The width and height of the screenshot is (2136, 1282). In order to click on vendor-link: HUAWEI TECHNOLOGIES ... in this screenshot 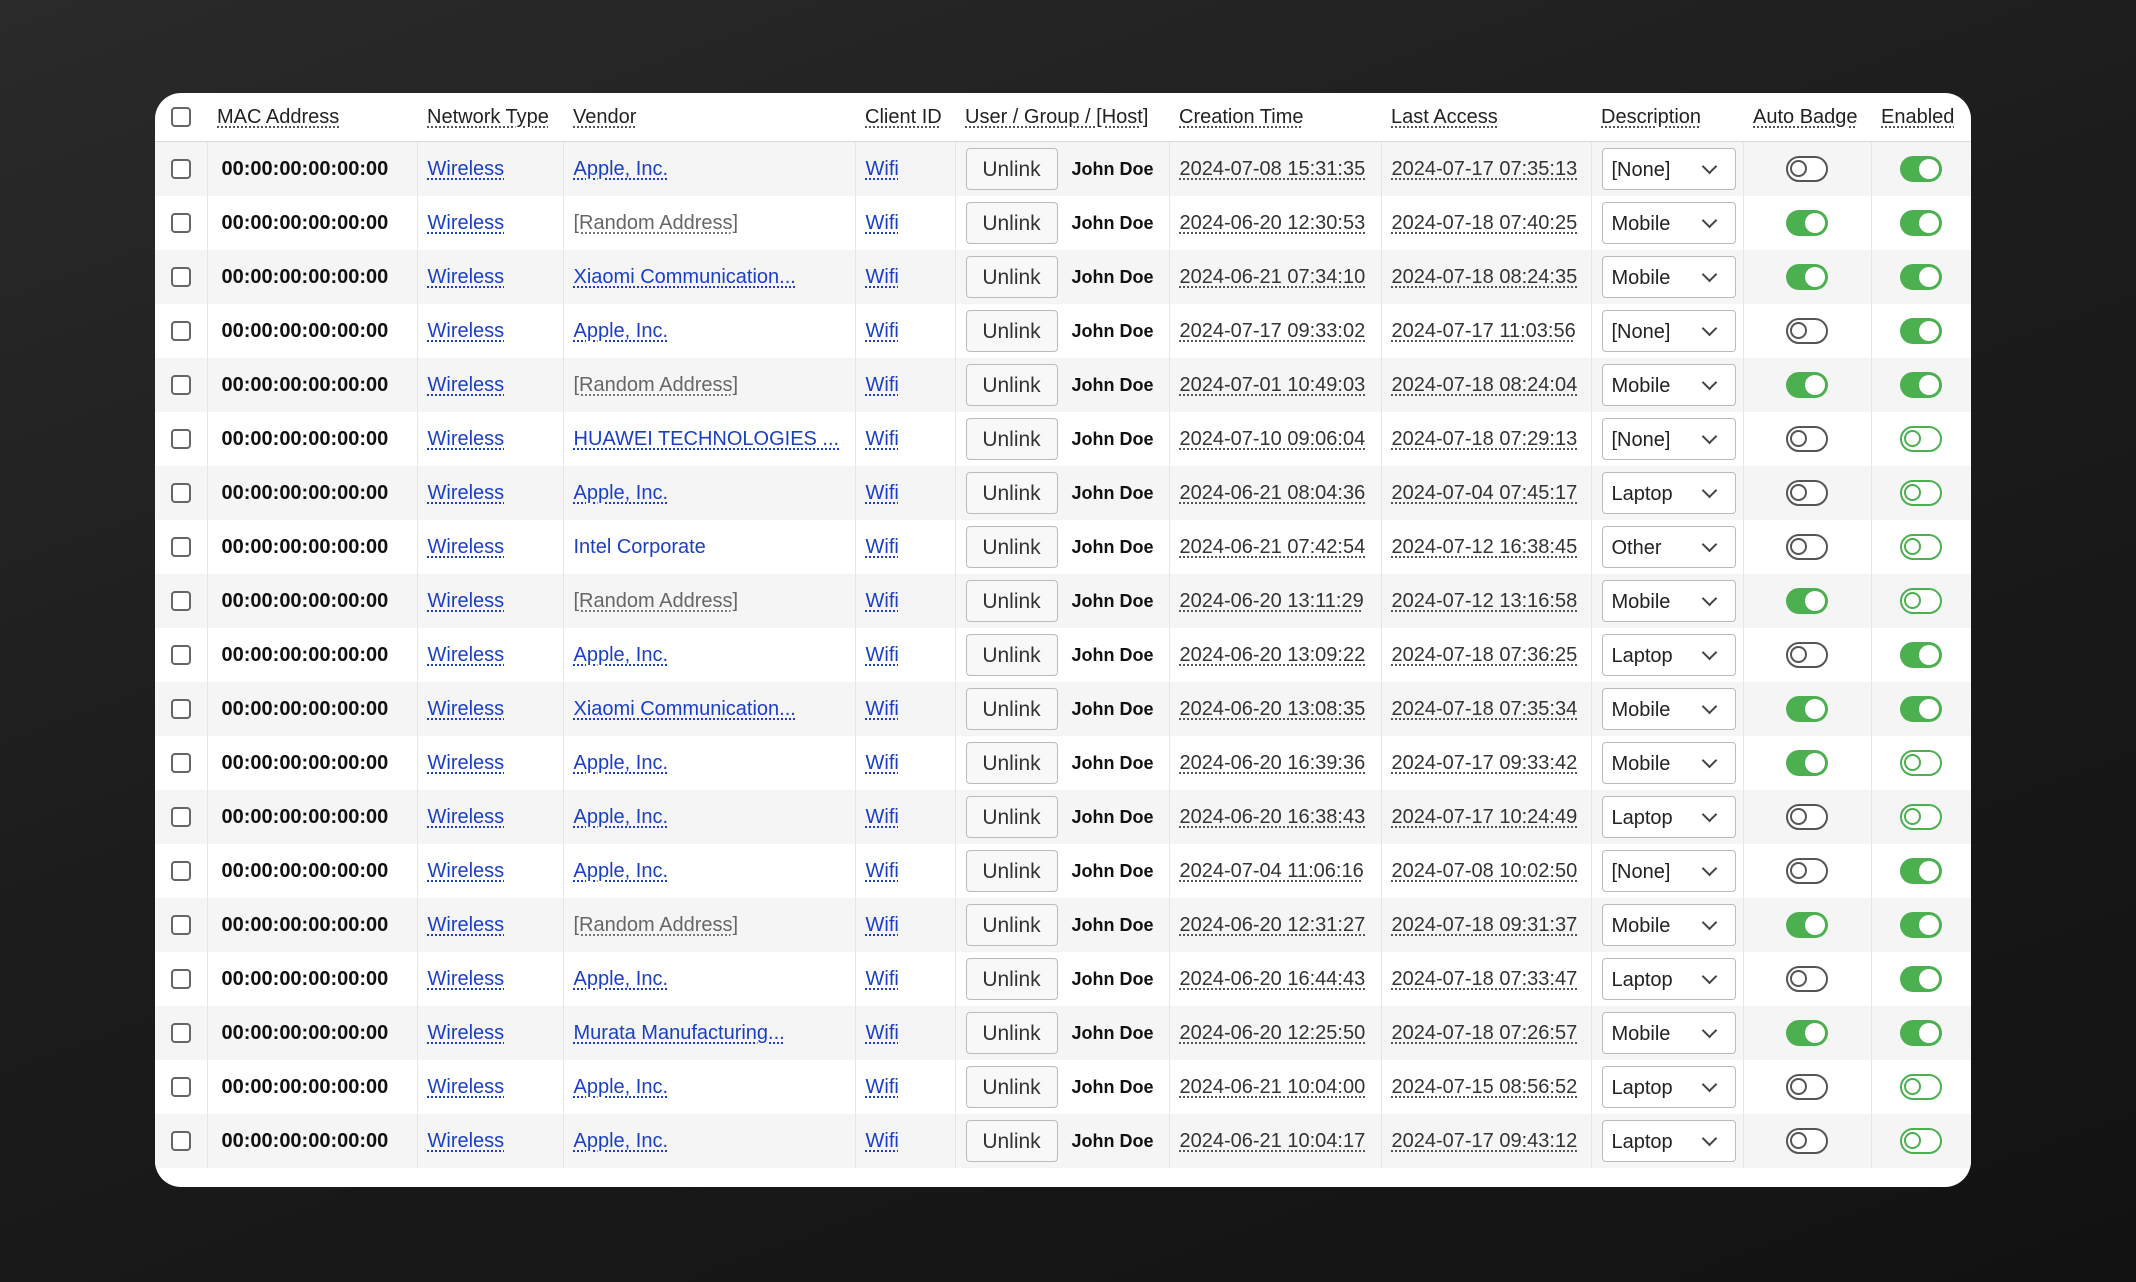, I will do `click(707, 439)`.